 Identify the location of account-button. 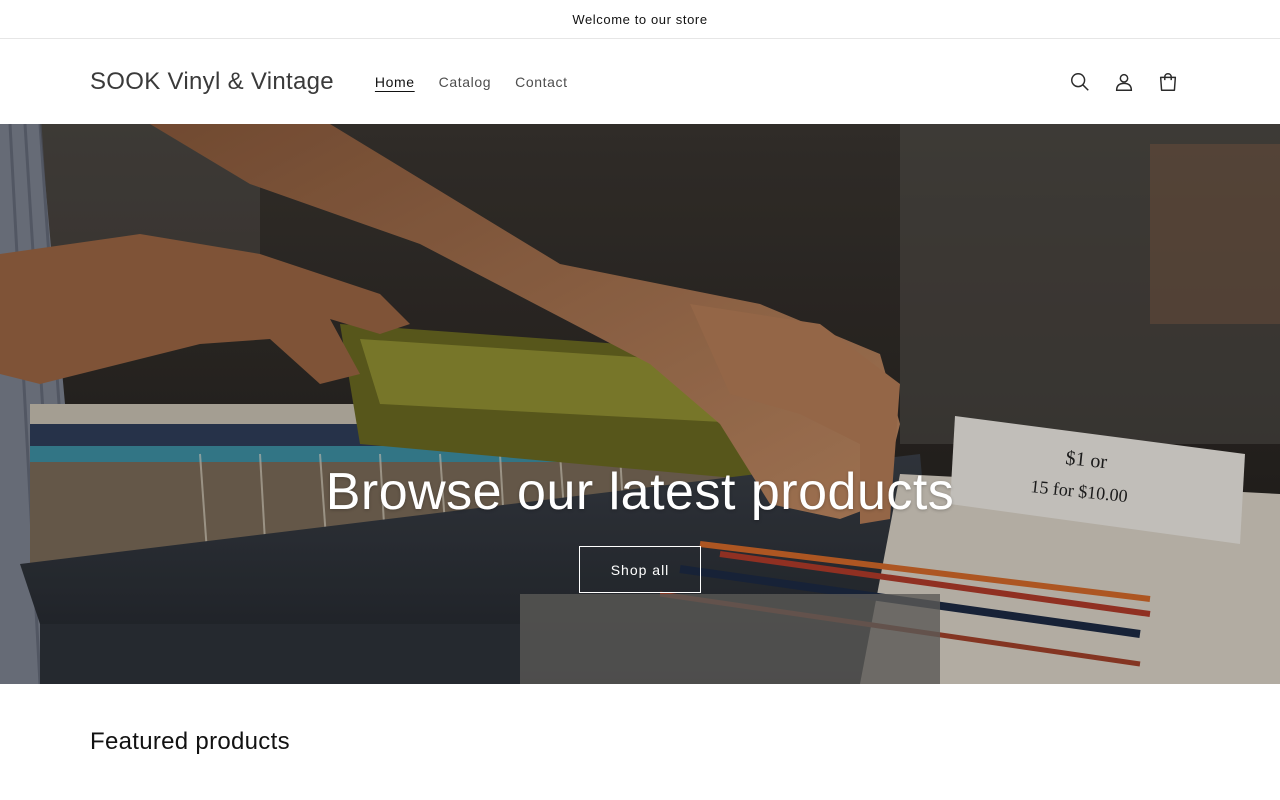
(1124, 82).